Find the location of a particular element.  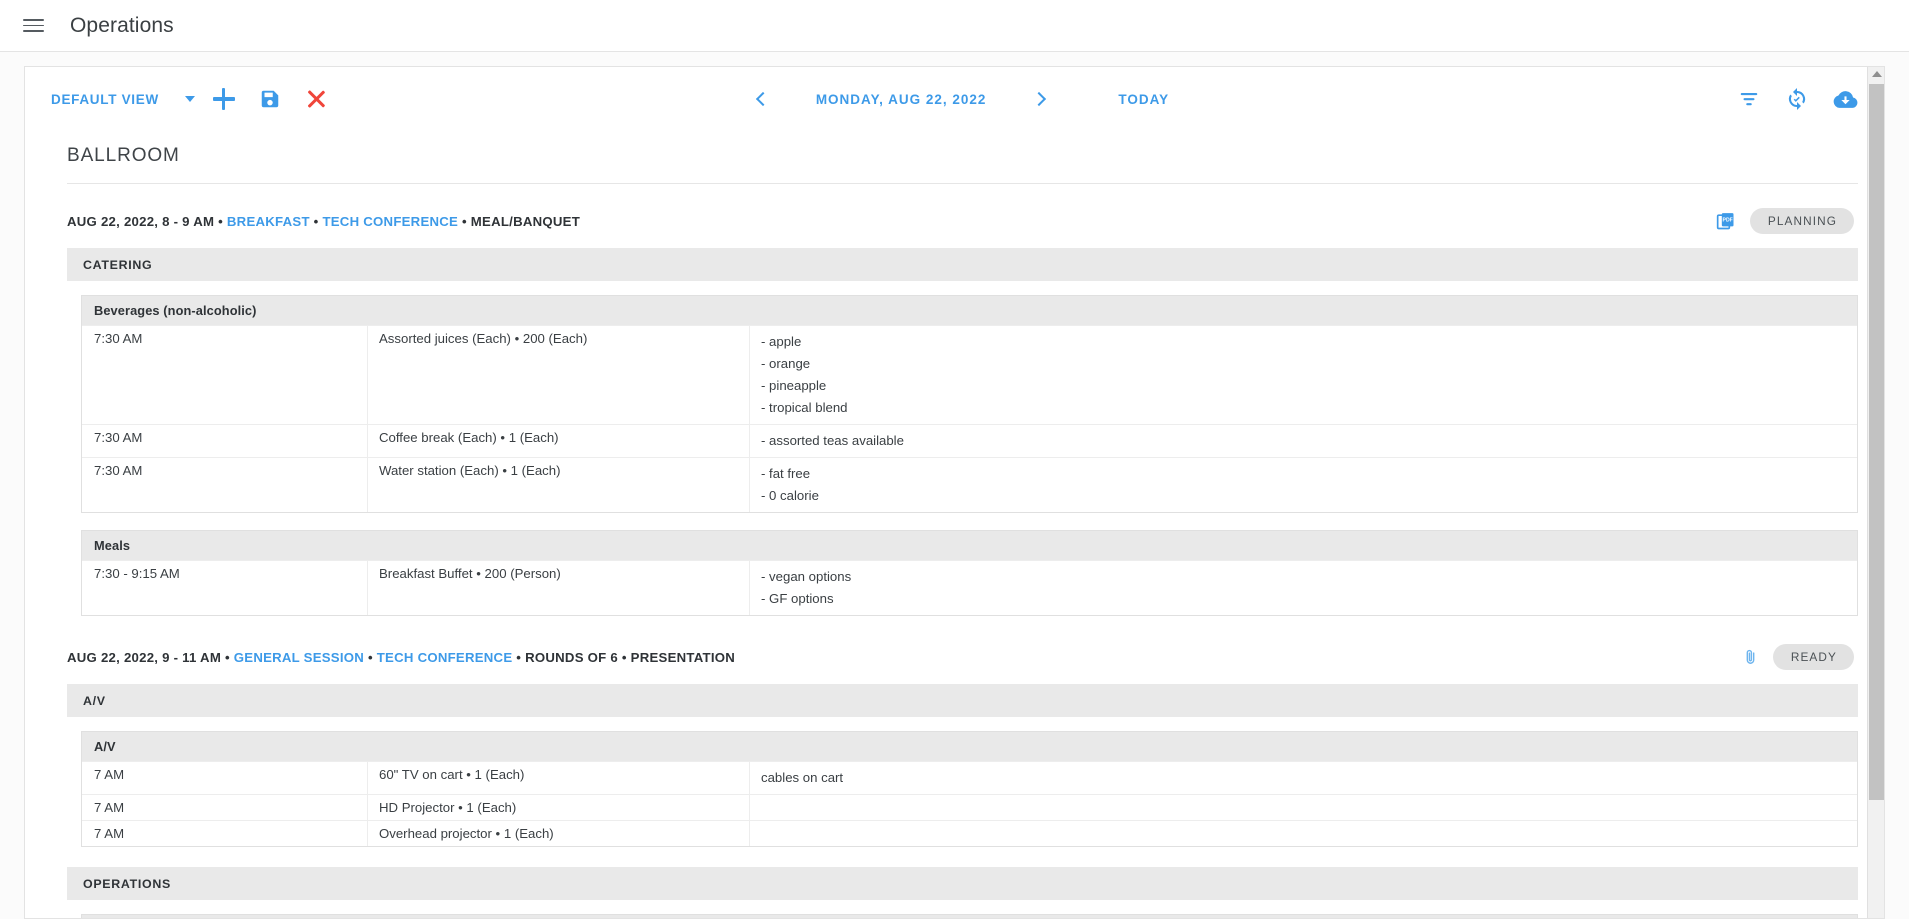

view-selector: DEFAULT VIEW is located at coordinates (126, 99).